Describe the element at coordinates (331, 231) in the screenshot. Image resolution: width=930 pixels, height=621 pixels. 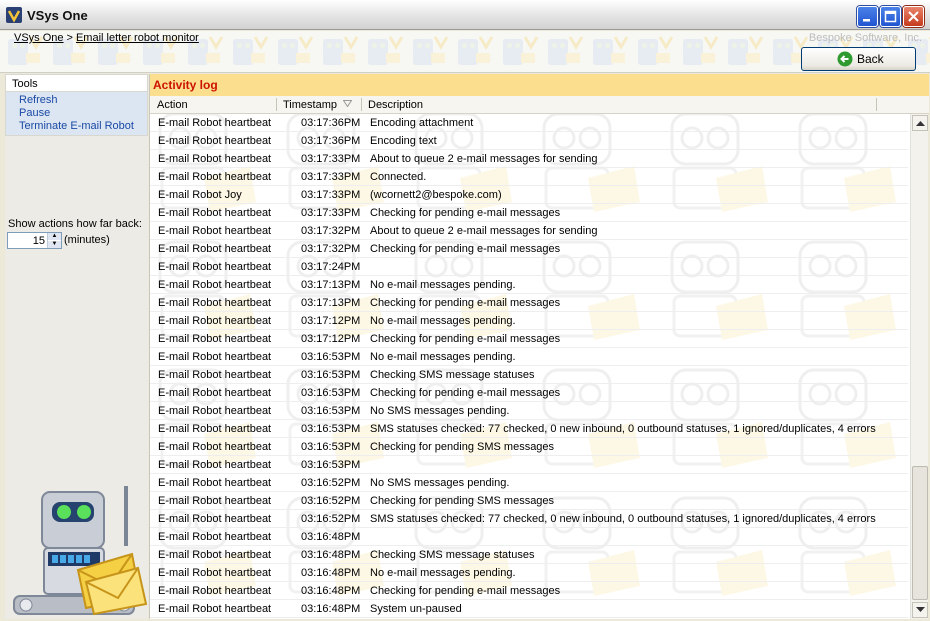
I see `row-timestamp-cell: 03:17:32PM` at that location.